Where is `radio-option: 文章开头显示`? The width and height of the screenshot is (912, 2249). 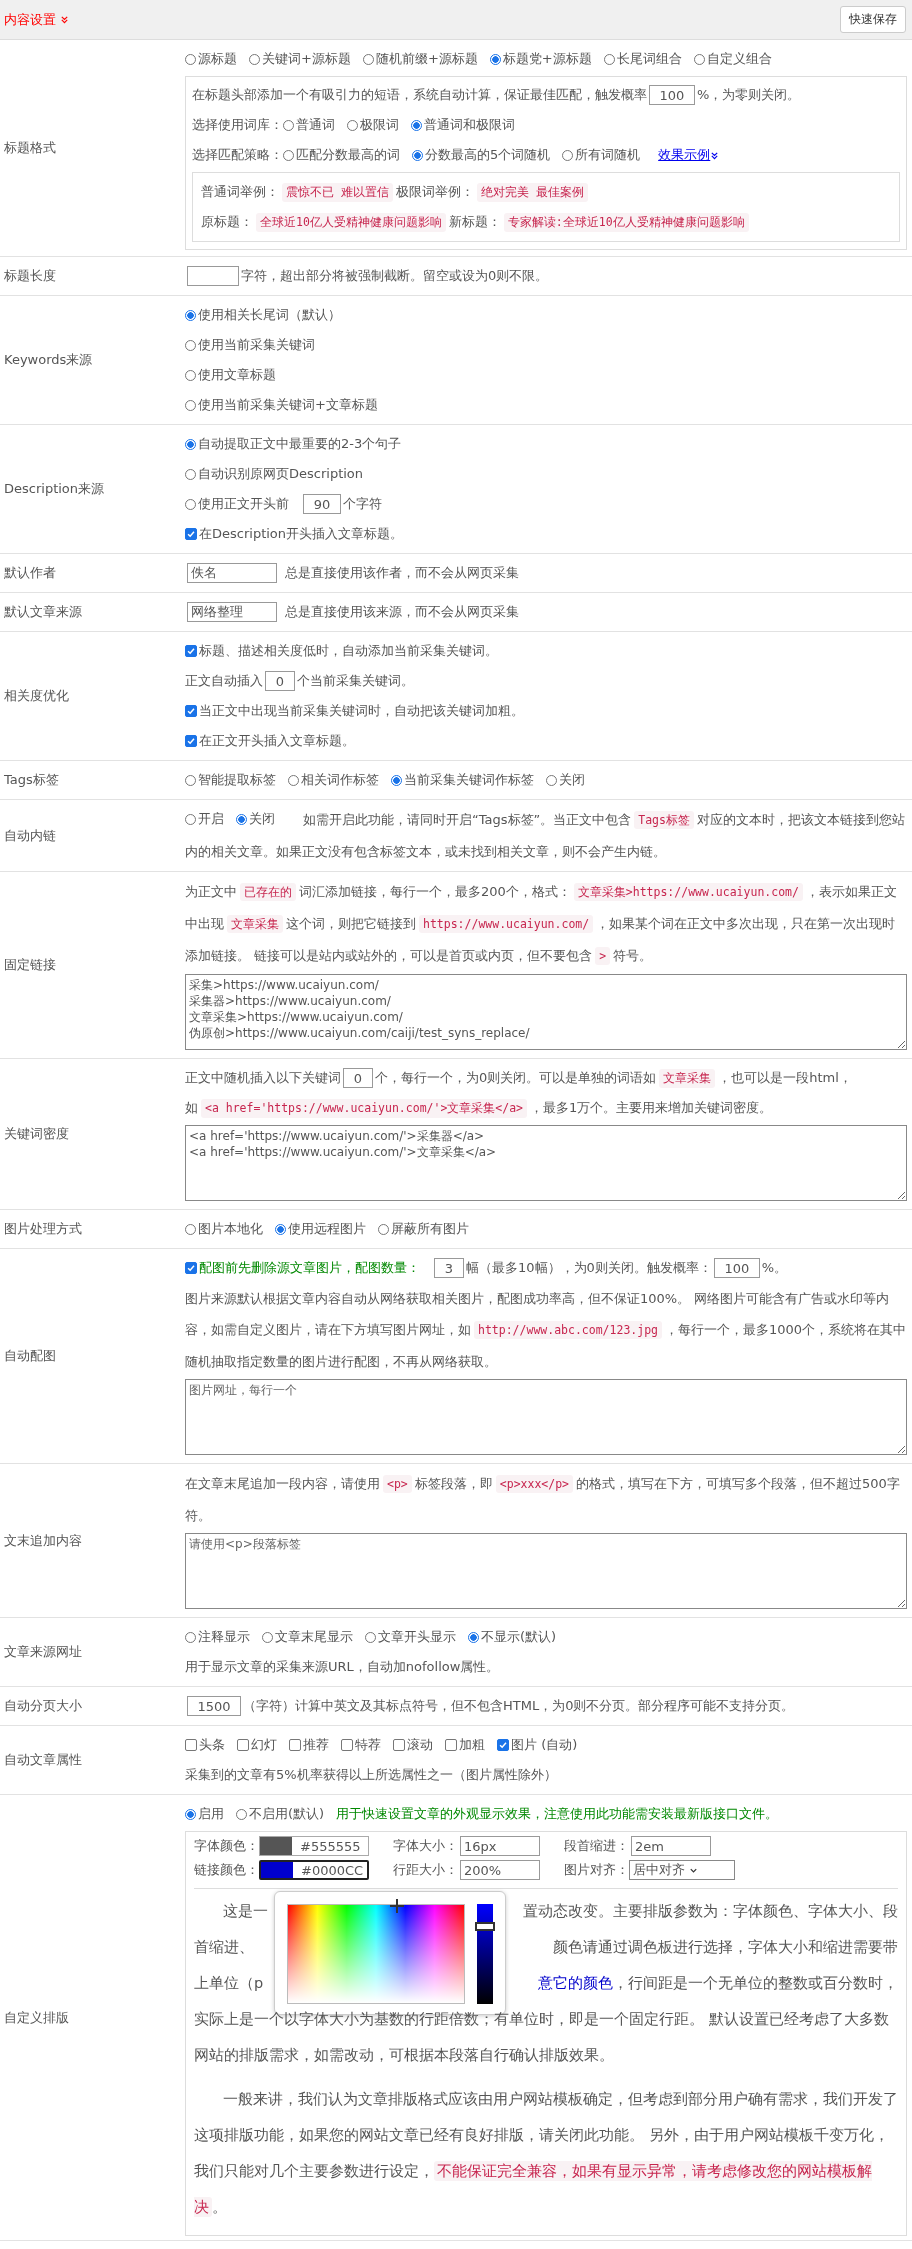
radio-option: 文章开头显示 is located at coordinates (410, 1637).